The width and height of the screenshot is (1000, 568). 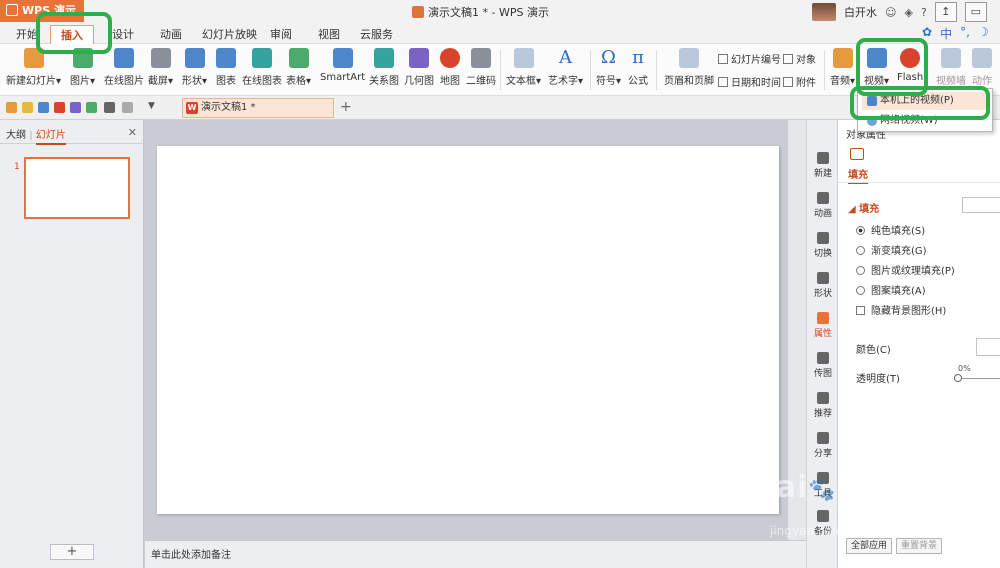 I want to click on ime-chinese: 中, so click(x=946, y=33).